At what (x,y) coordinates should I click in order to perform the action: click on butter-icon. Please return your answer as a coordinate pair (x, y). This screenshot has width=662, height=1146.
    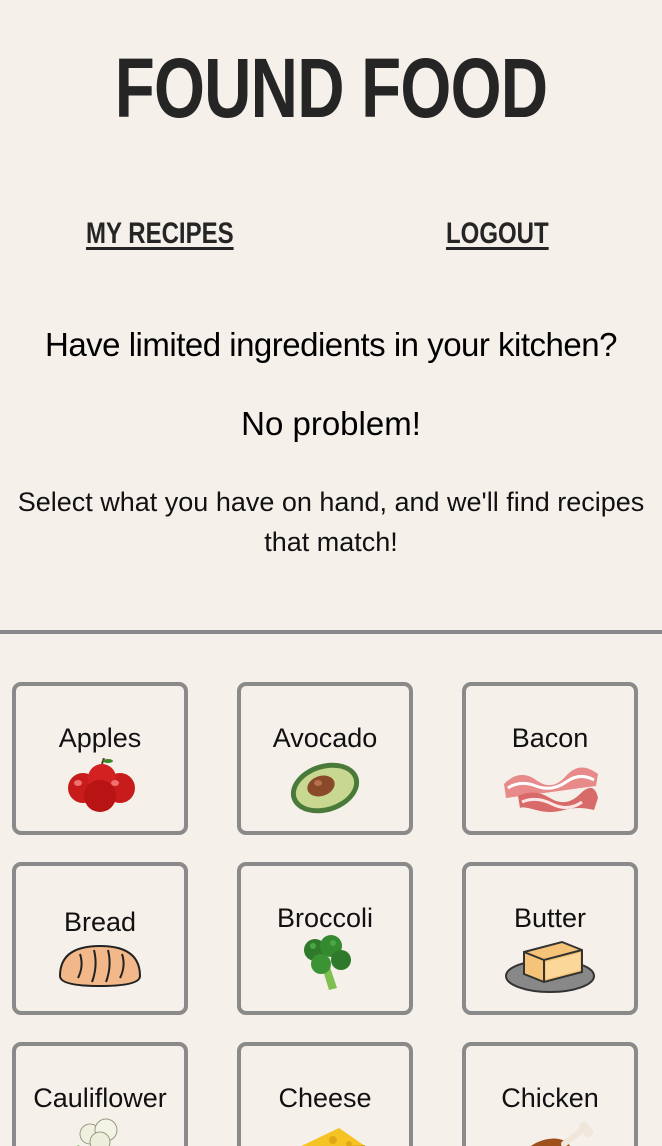
    Looking at the image, I should click on (550, 966).